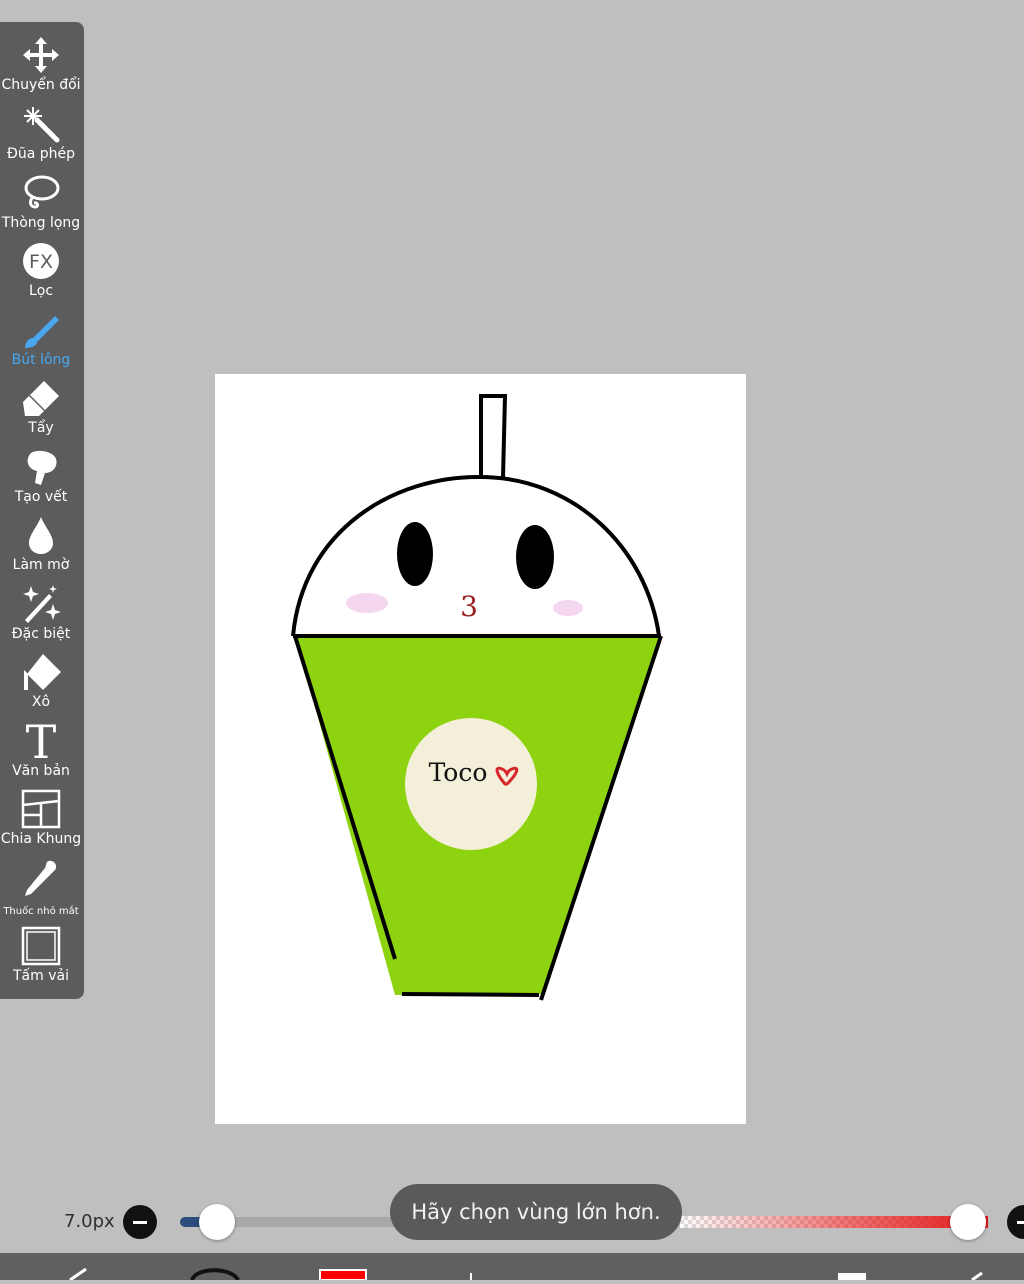  I want to click on brush-opacity-slider-handle, so click(968, 1222).